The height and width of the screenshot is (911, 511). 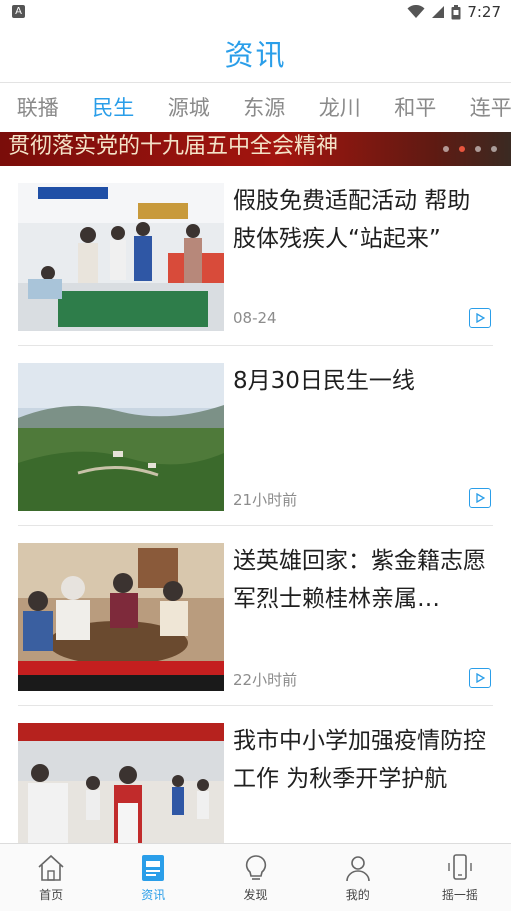 I want to click on status-time: 7:27, so click(x=484, y=12).